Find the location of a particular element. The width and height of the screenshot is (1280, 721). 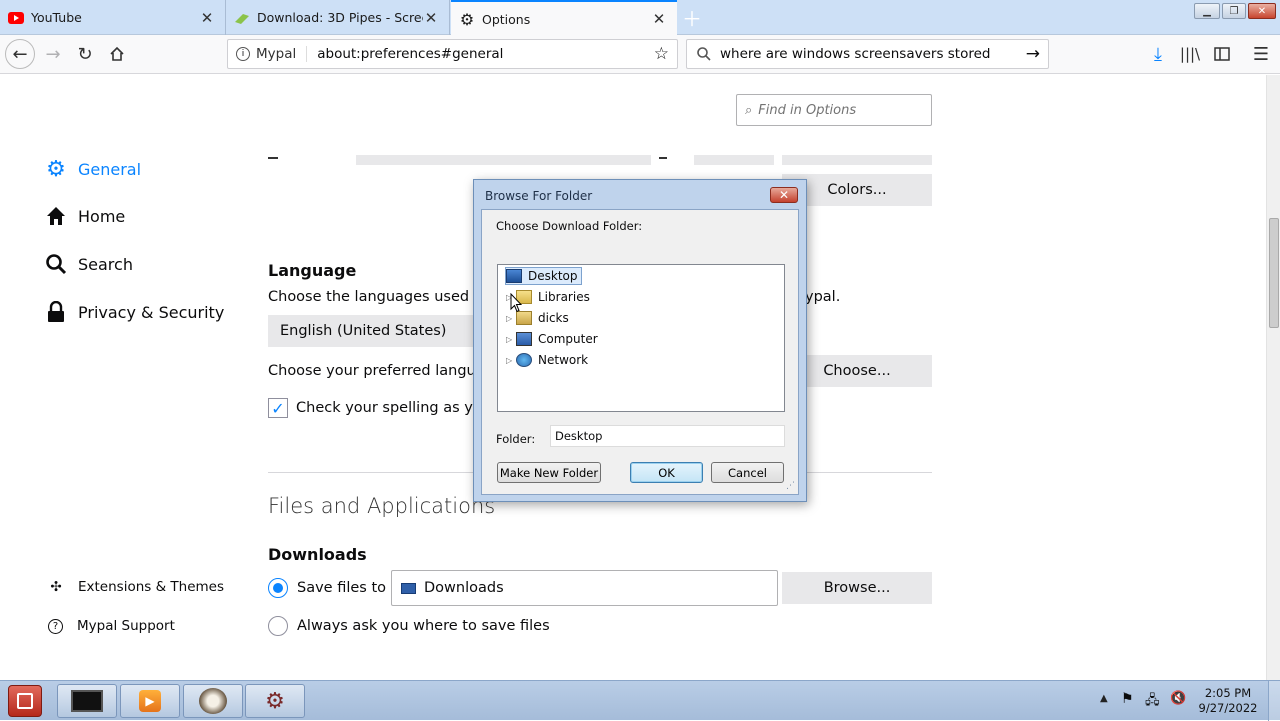

sidebar-item-home: Home is located at coordinates (84, 216).